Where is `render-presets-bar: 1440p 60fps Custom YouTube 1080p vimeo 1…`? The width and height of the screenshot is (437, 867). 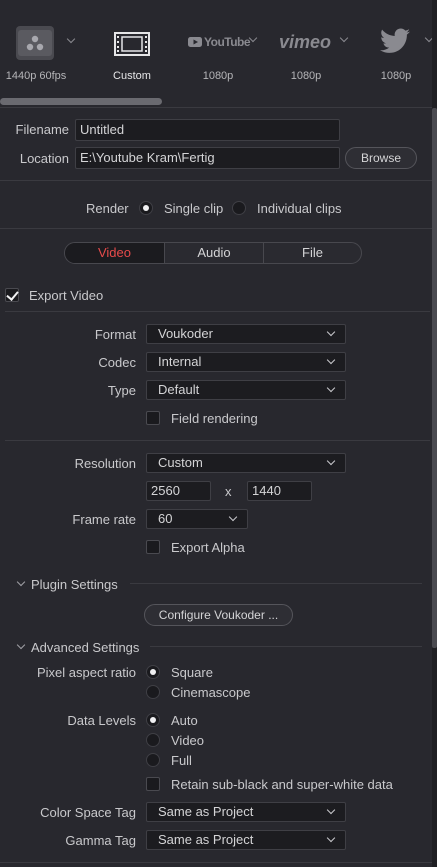
render-presets-bar: 1440p 60fps Custom YouTube 1080p vimeo 1… is located at coordinates (217, 54).